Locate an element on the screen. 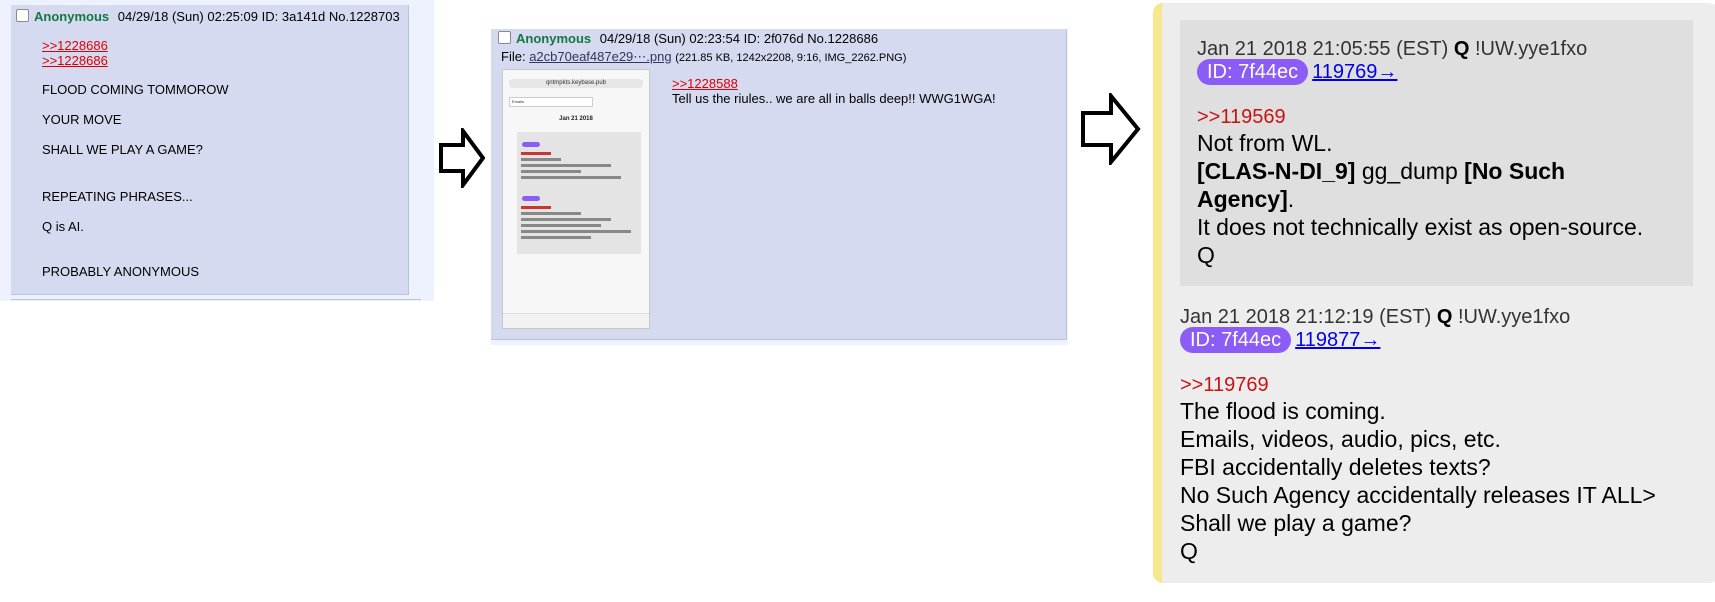 The image size is (1715, 602). thumb-nav-bar is located at coordinates (576, 320).